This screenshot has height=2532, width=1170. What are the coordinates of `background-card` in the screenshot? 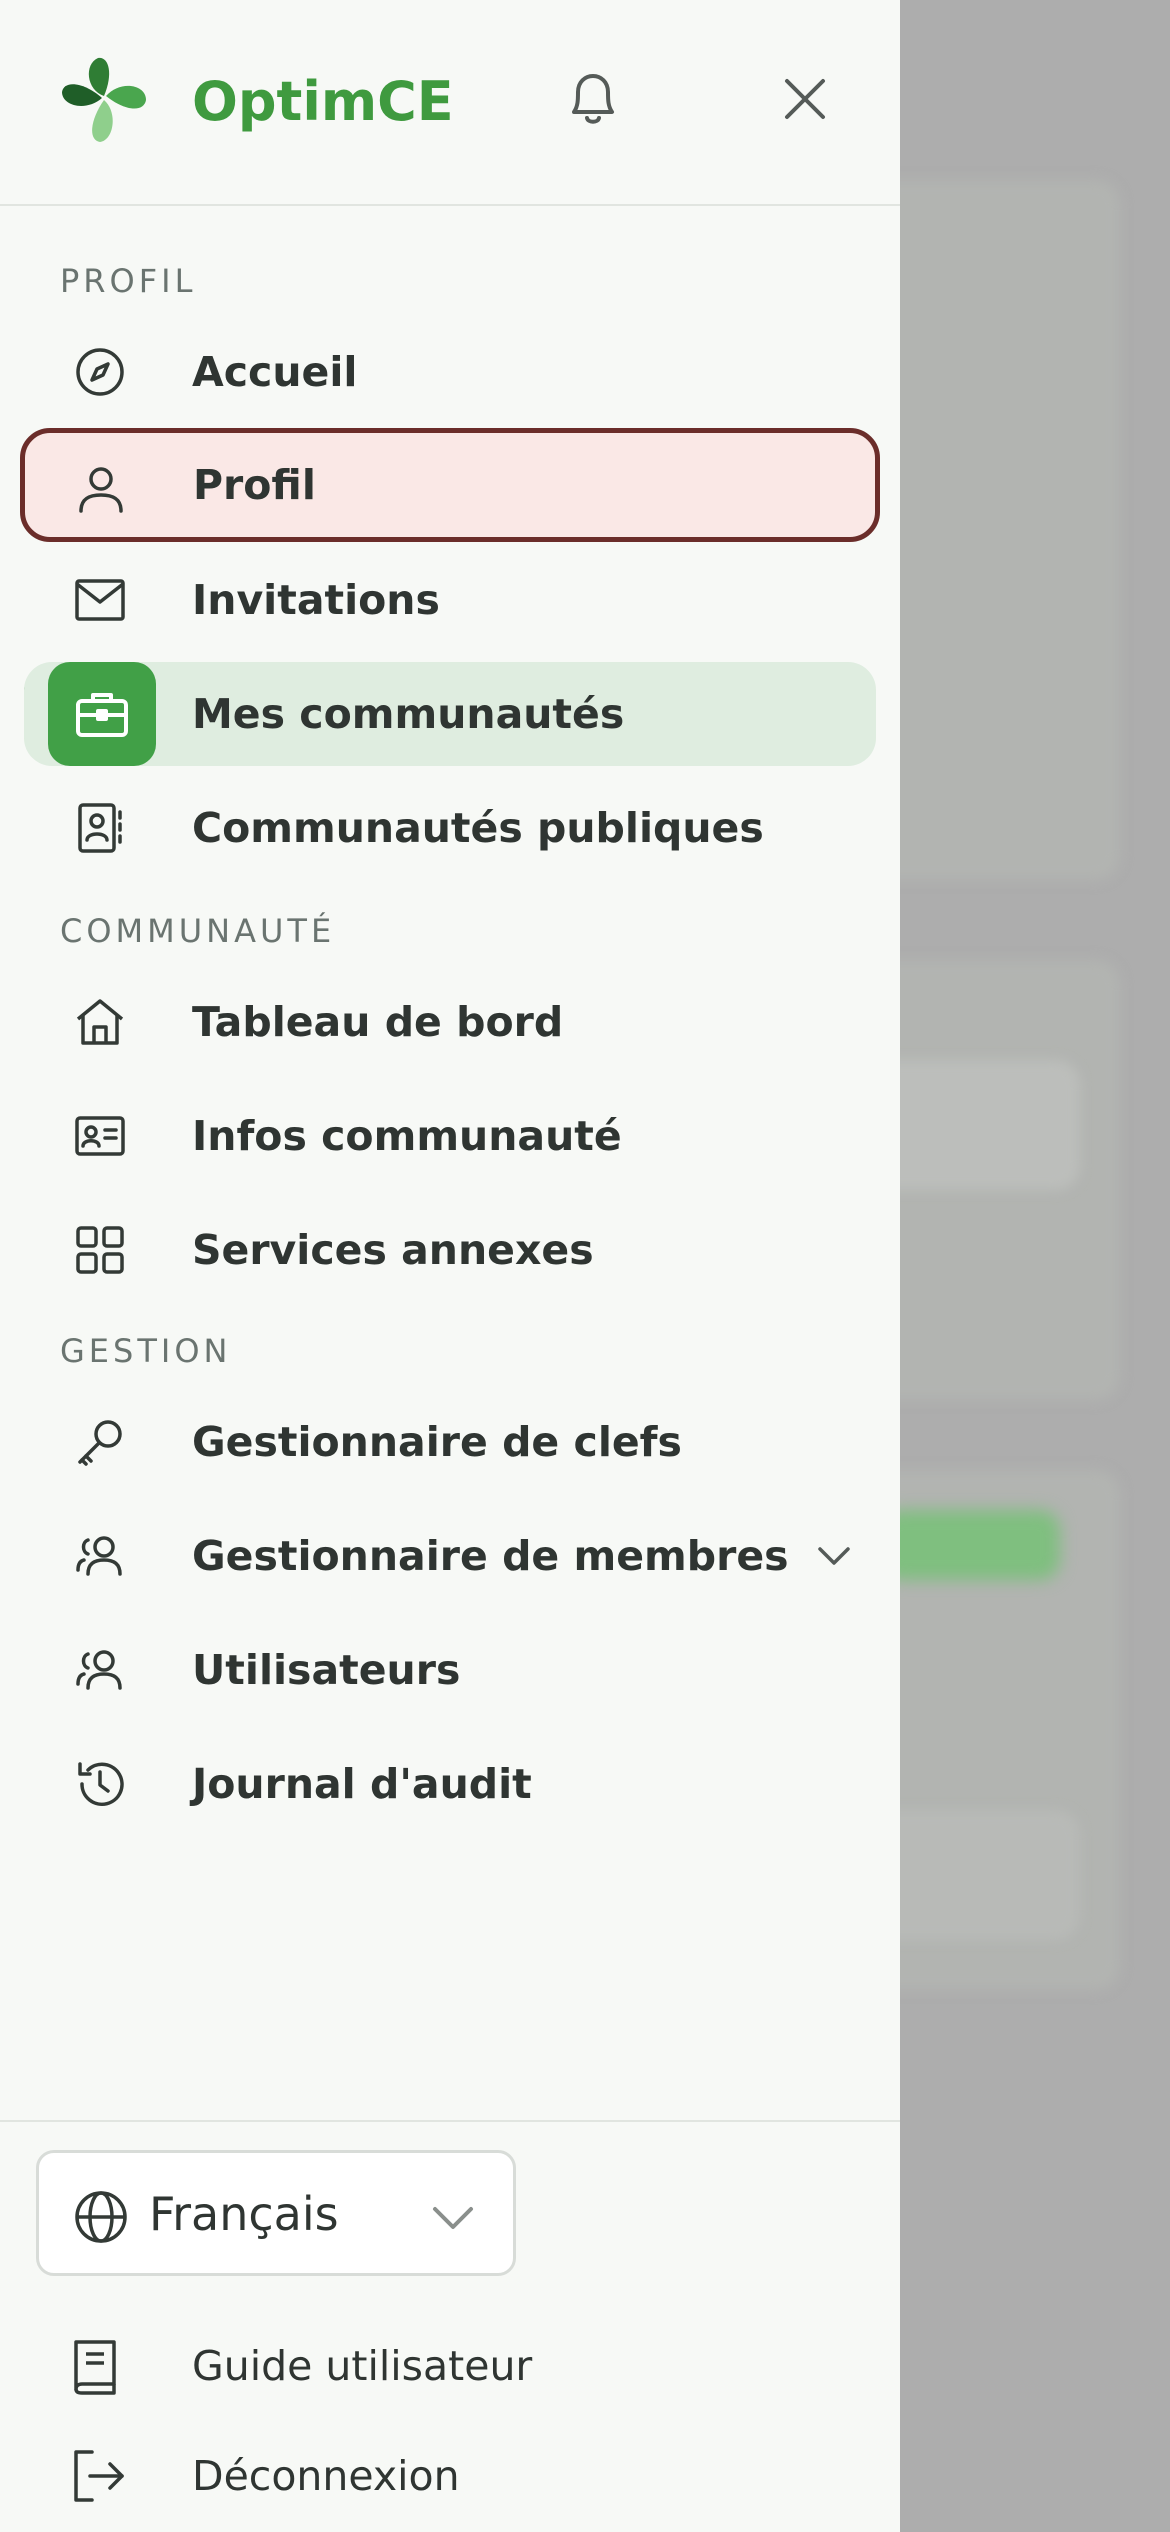 It's located at (1010, 530).